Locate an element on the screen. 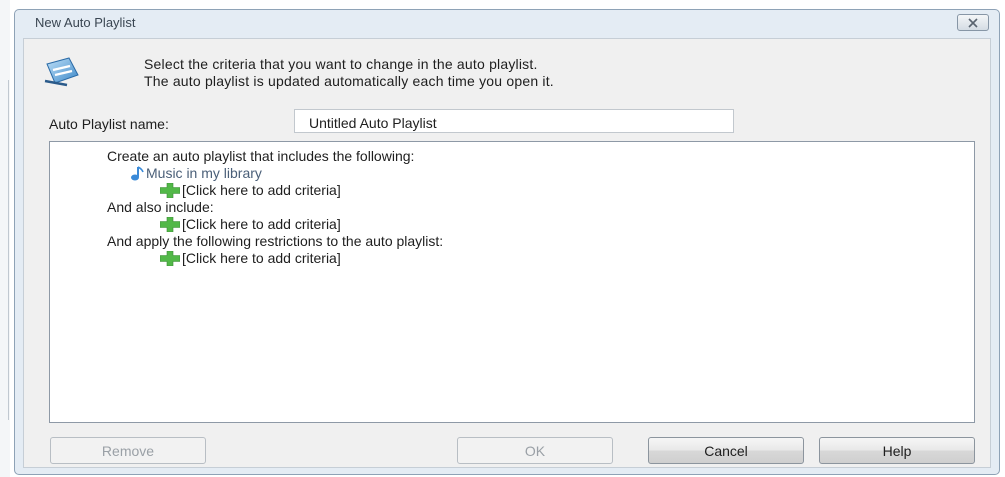 This screenshot has width=1005, height=477. playlist-edit-icon is located at coordinates (61, 72).